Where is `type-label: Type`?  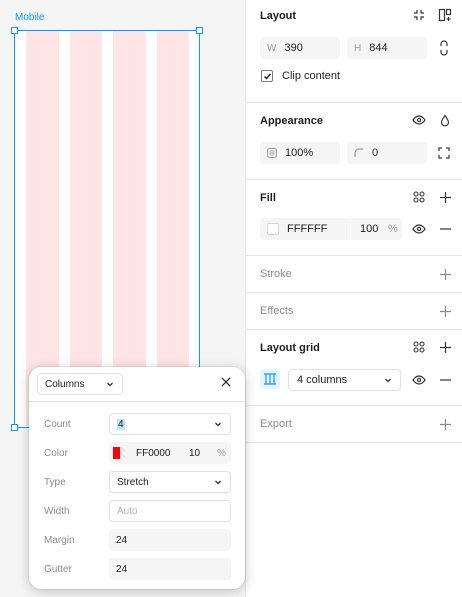
type-label: Type is located at coordinates (55, 482).